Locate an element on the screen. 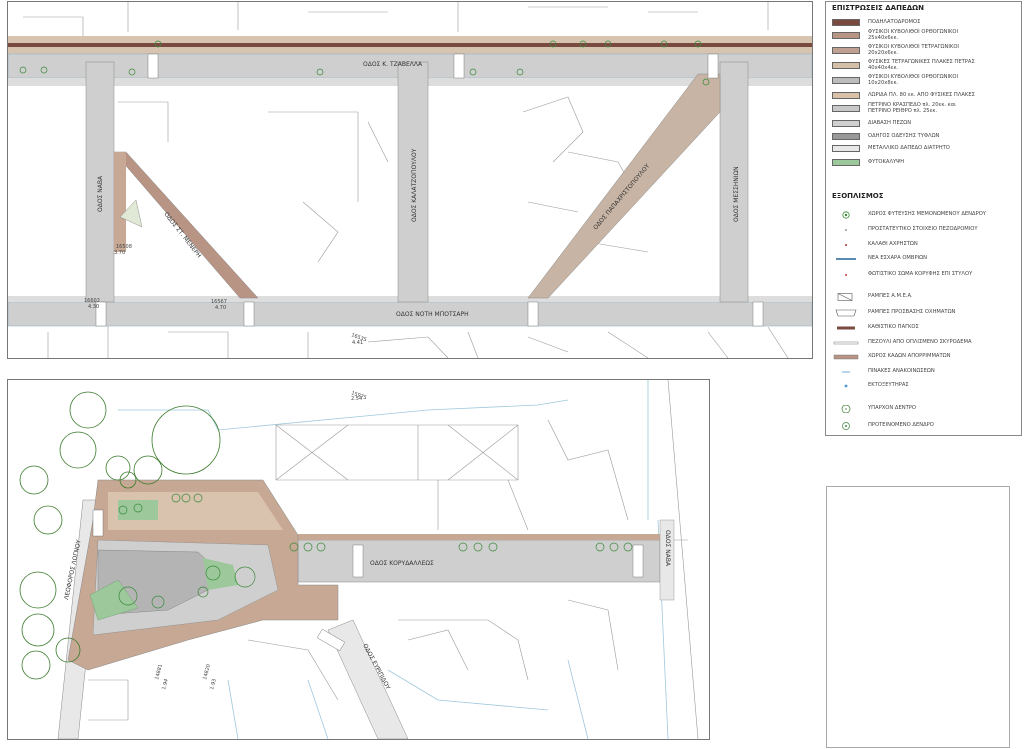 This screenshot has width=1024, height=749. legend-surface-row: ΜΕΤΑΛΛΙΚΟ ΔΑΠΕΔΟ ΔΙΑΤΡΗΤΟ is located at coordinates (925, 148).